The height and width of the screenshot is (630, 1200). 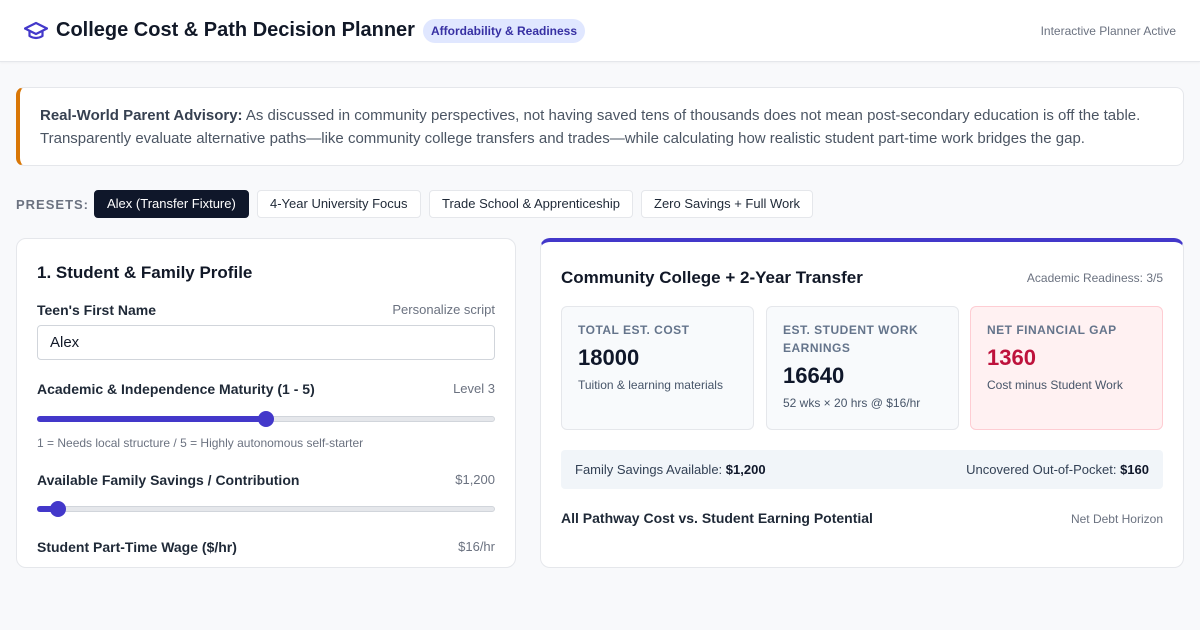 I want to click on savings-slider-thumb, so click(x=57, y=509).